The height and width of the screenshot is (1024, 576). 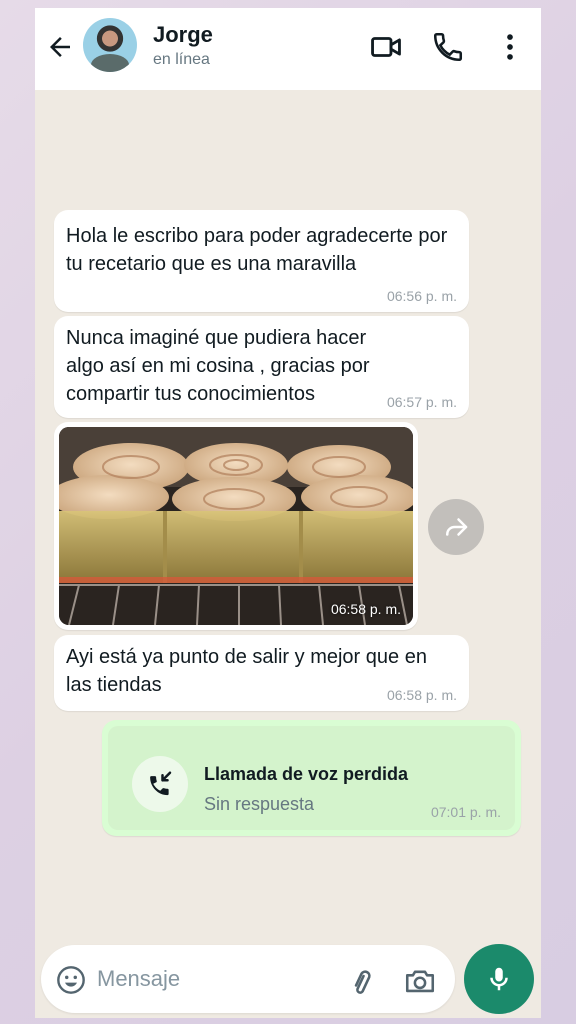 I want to click on missed-call-icon, so click(x=161, y=783).